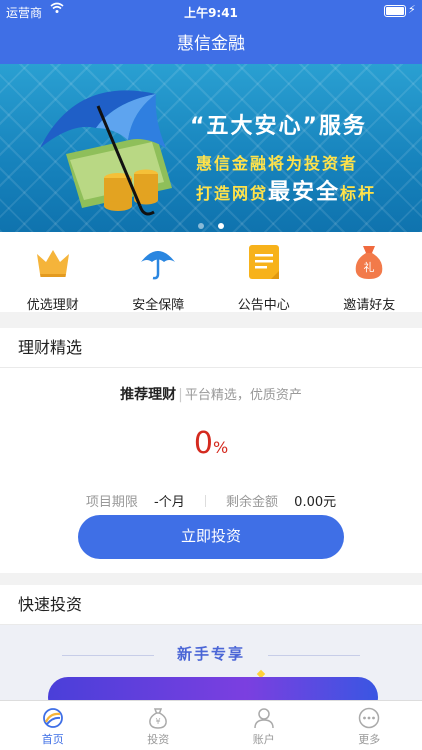  Describe the element at coordinates (211, 348) in the screenshot. I see `section-title: 理财精选` at that location.